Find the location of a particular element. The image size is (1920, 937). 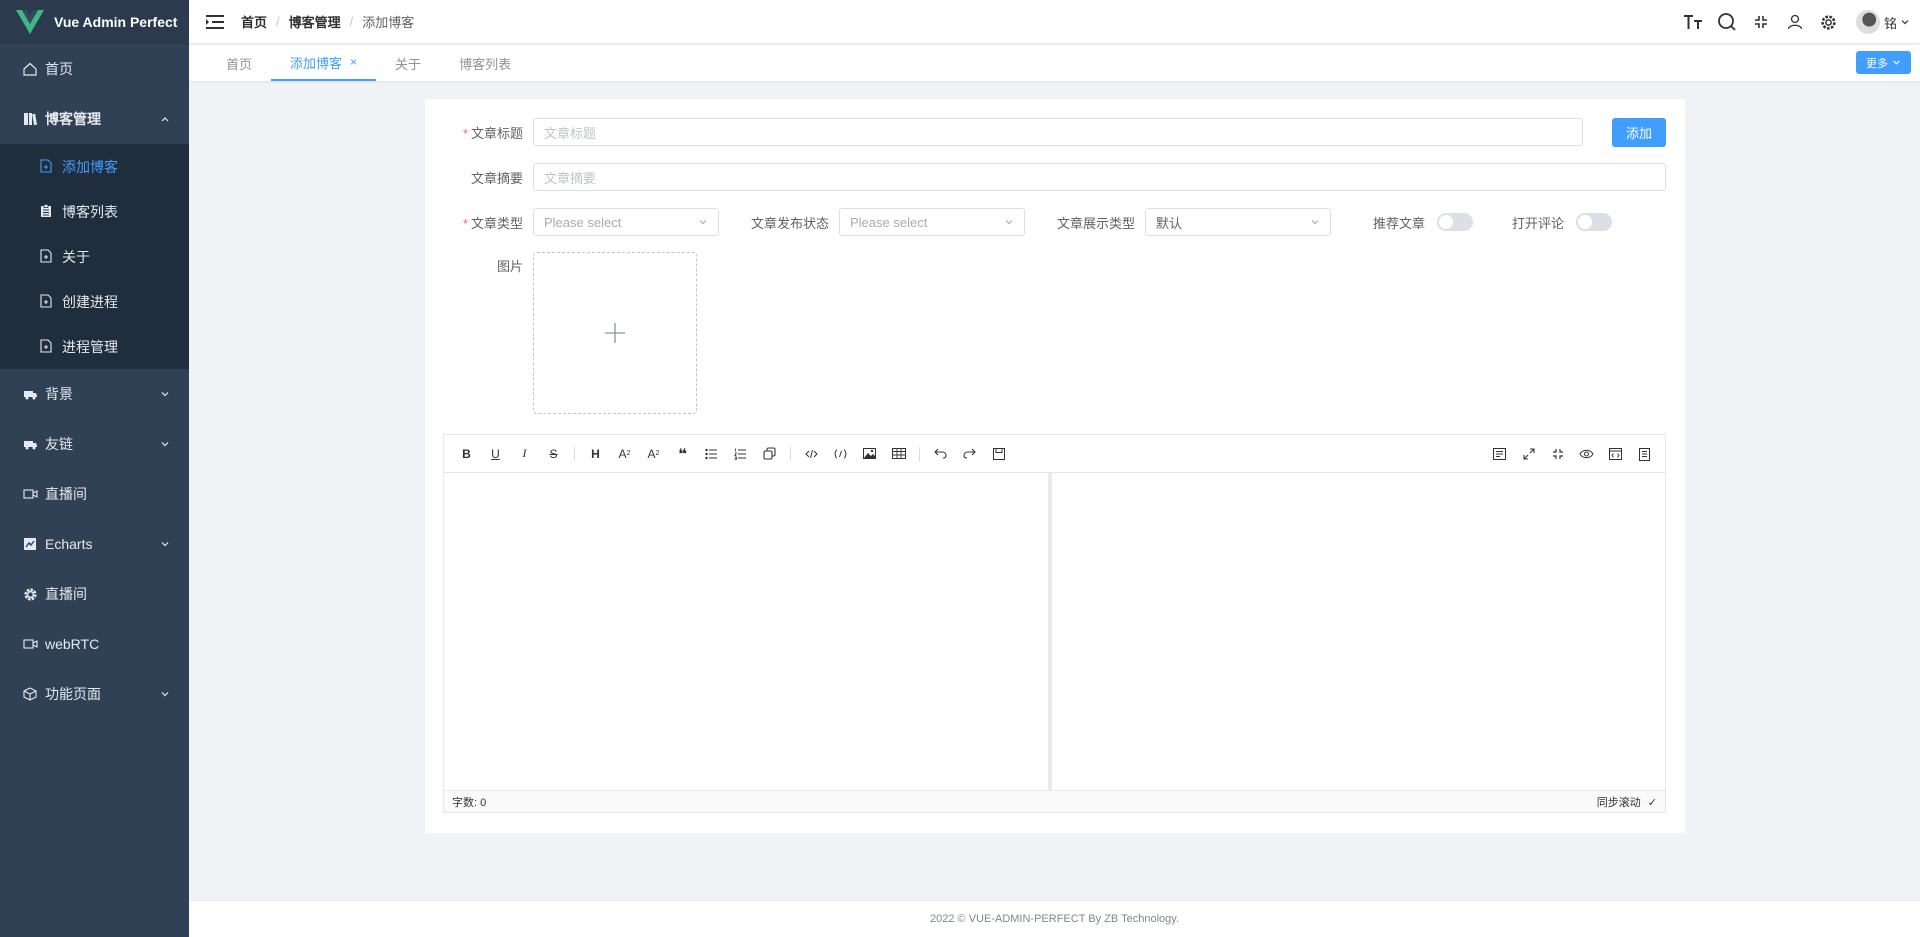

breadcrumb-item-current: 添加博客 is located at coordinates (388, 22).